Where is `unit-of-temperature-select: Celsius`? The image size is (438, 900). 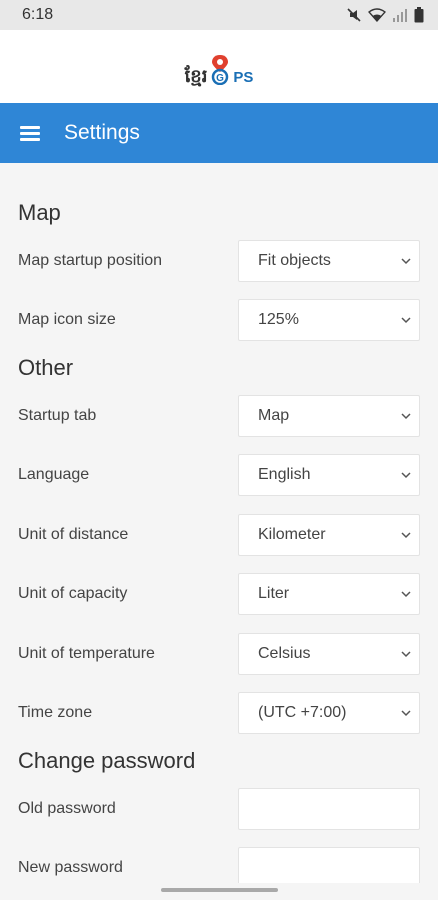
unit-of-temperature-select: Celsius is located at coordinates (329, 653).